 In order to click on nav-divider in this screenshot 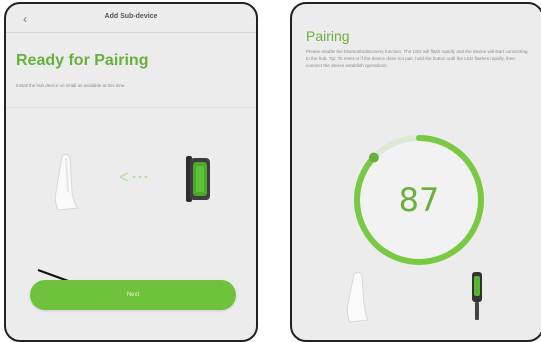, I will do `click(131, 32)`.